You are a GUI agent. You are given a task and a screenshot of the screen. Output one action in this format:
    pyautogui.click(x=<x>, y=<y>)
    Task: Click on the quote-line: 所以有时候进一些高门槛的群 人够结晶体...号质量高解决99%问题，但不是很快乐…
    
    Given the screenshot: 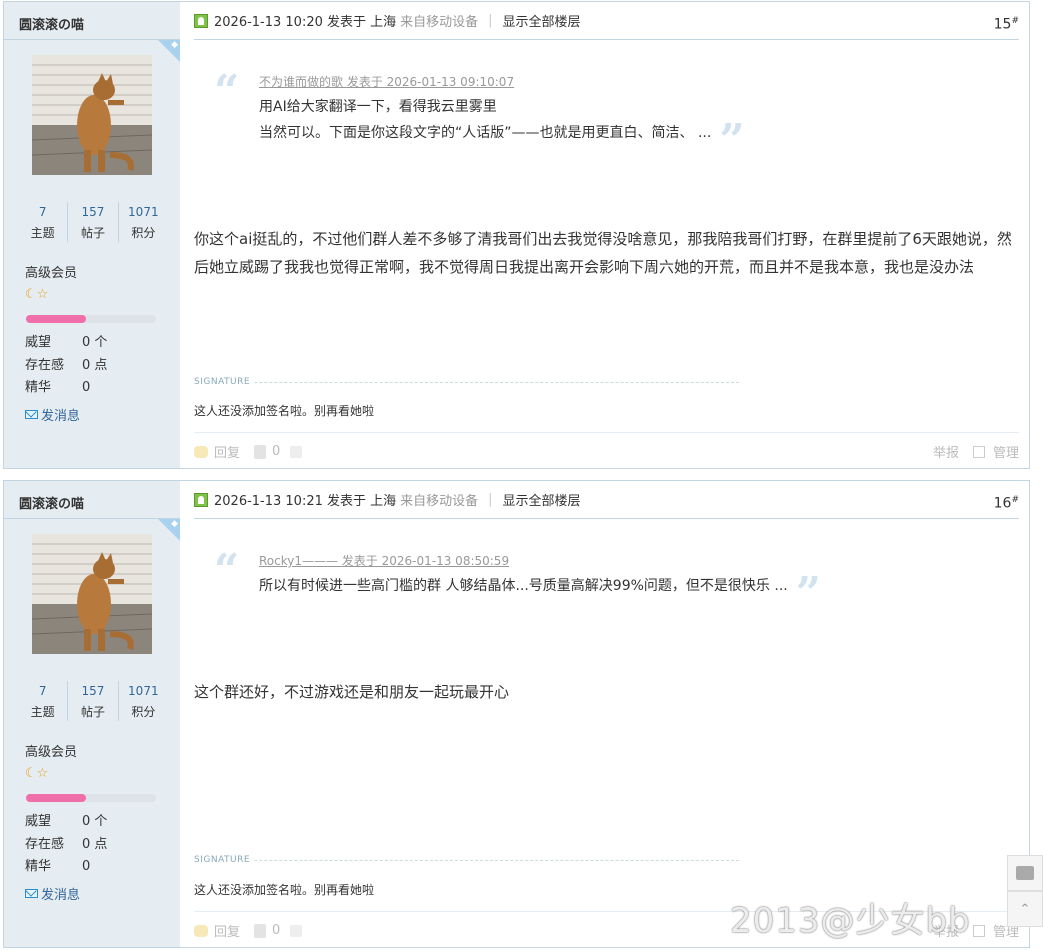 What is the action you would take?
    pyautogui.click(x=540, y=593)
    